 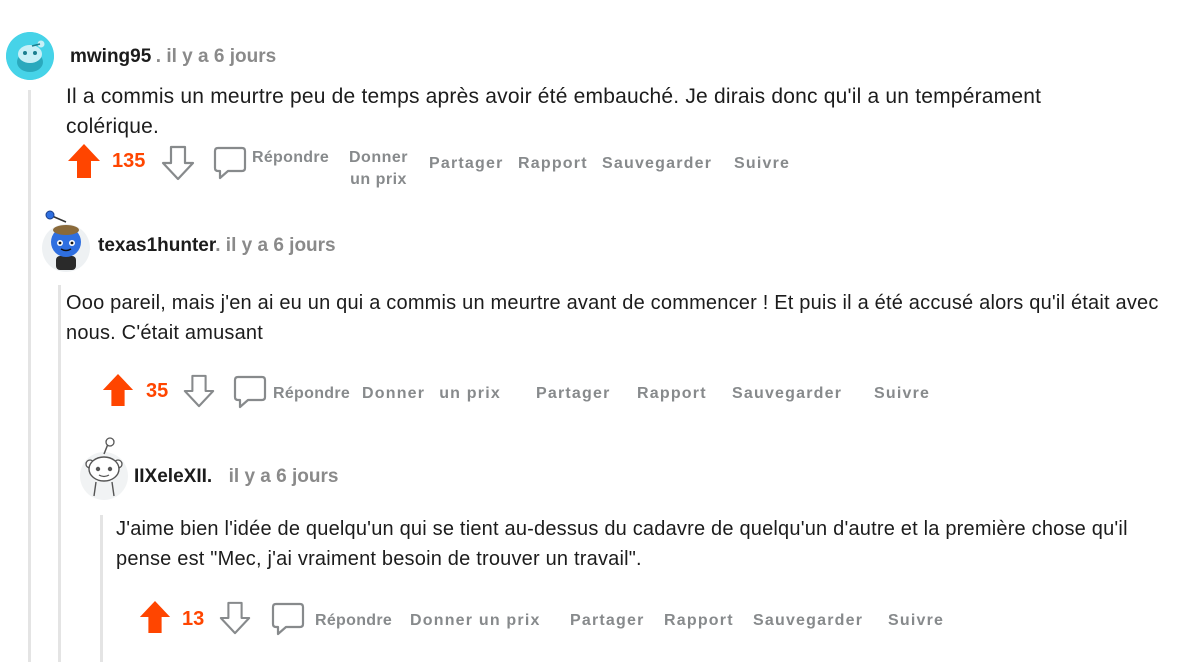 I want to click on vote-score: 35, so click(x=157, y=391).